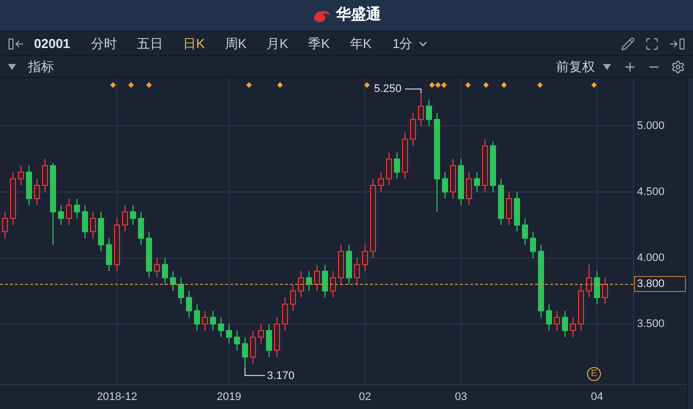  I want to click on stock-code: 02001, so click(52, 43).